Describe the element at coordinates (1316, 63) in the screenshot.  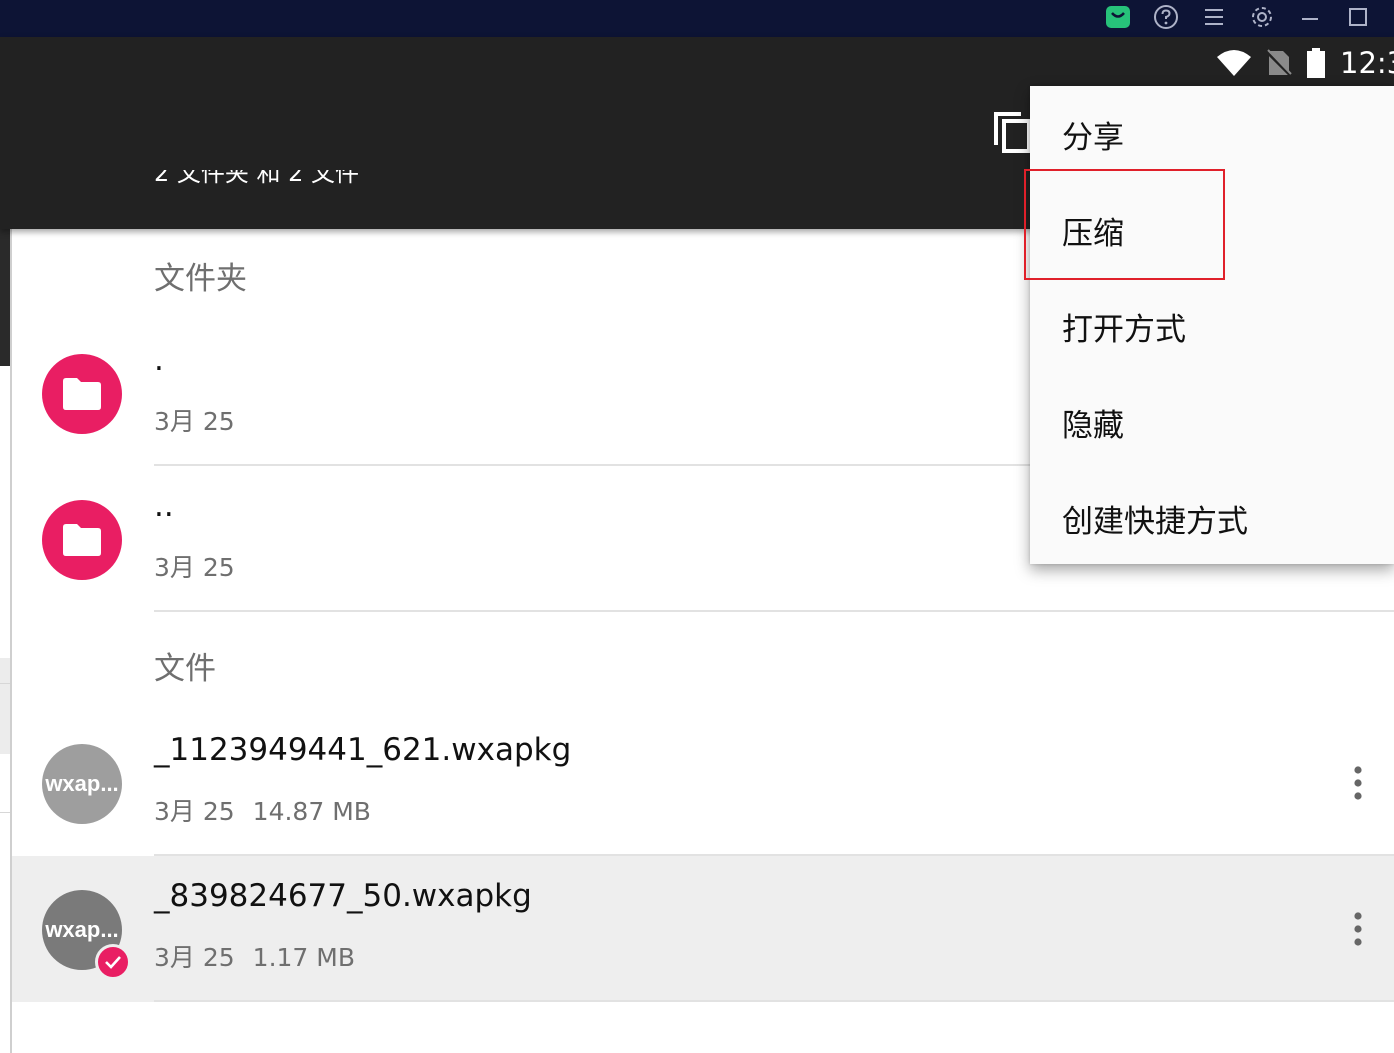
I see `battery-icon` at that location.